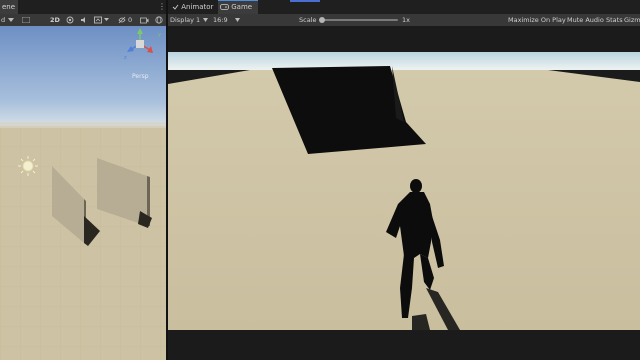  Describe the element at coordinates (220, 20) in the screenshot. I see `aspect-dropdown: 16:9` at that location.